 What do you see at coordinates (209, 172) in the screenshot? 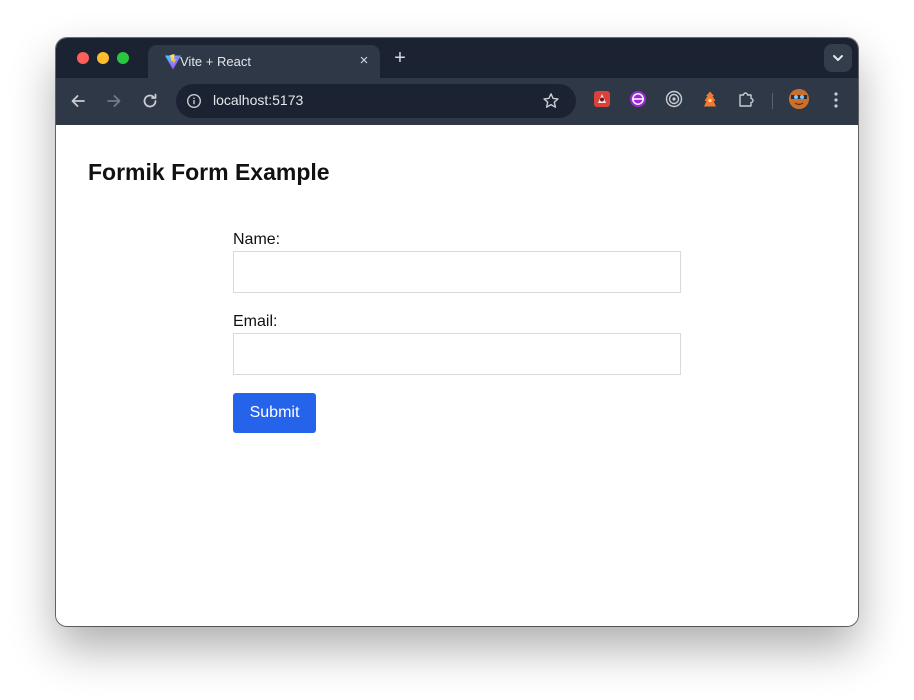
I see `page-title: Formik Form Example` at bounding box center [209, 172].